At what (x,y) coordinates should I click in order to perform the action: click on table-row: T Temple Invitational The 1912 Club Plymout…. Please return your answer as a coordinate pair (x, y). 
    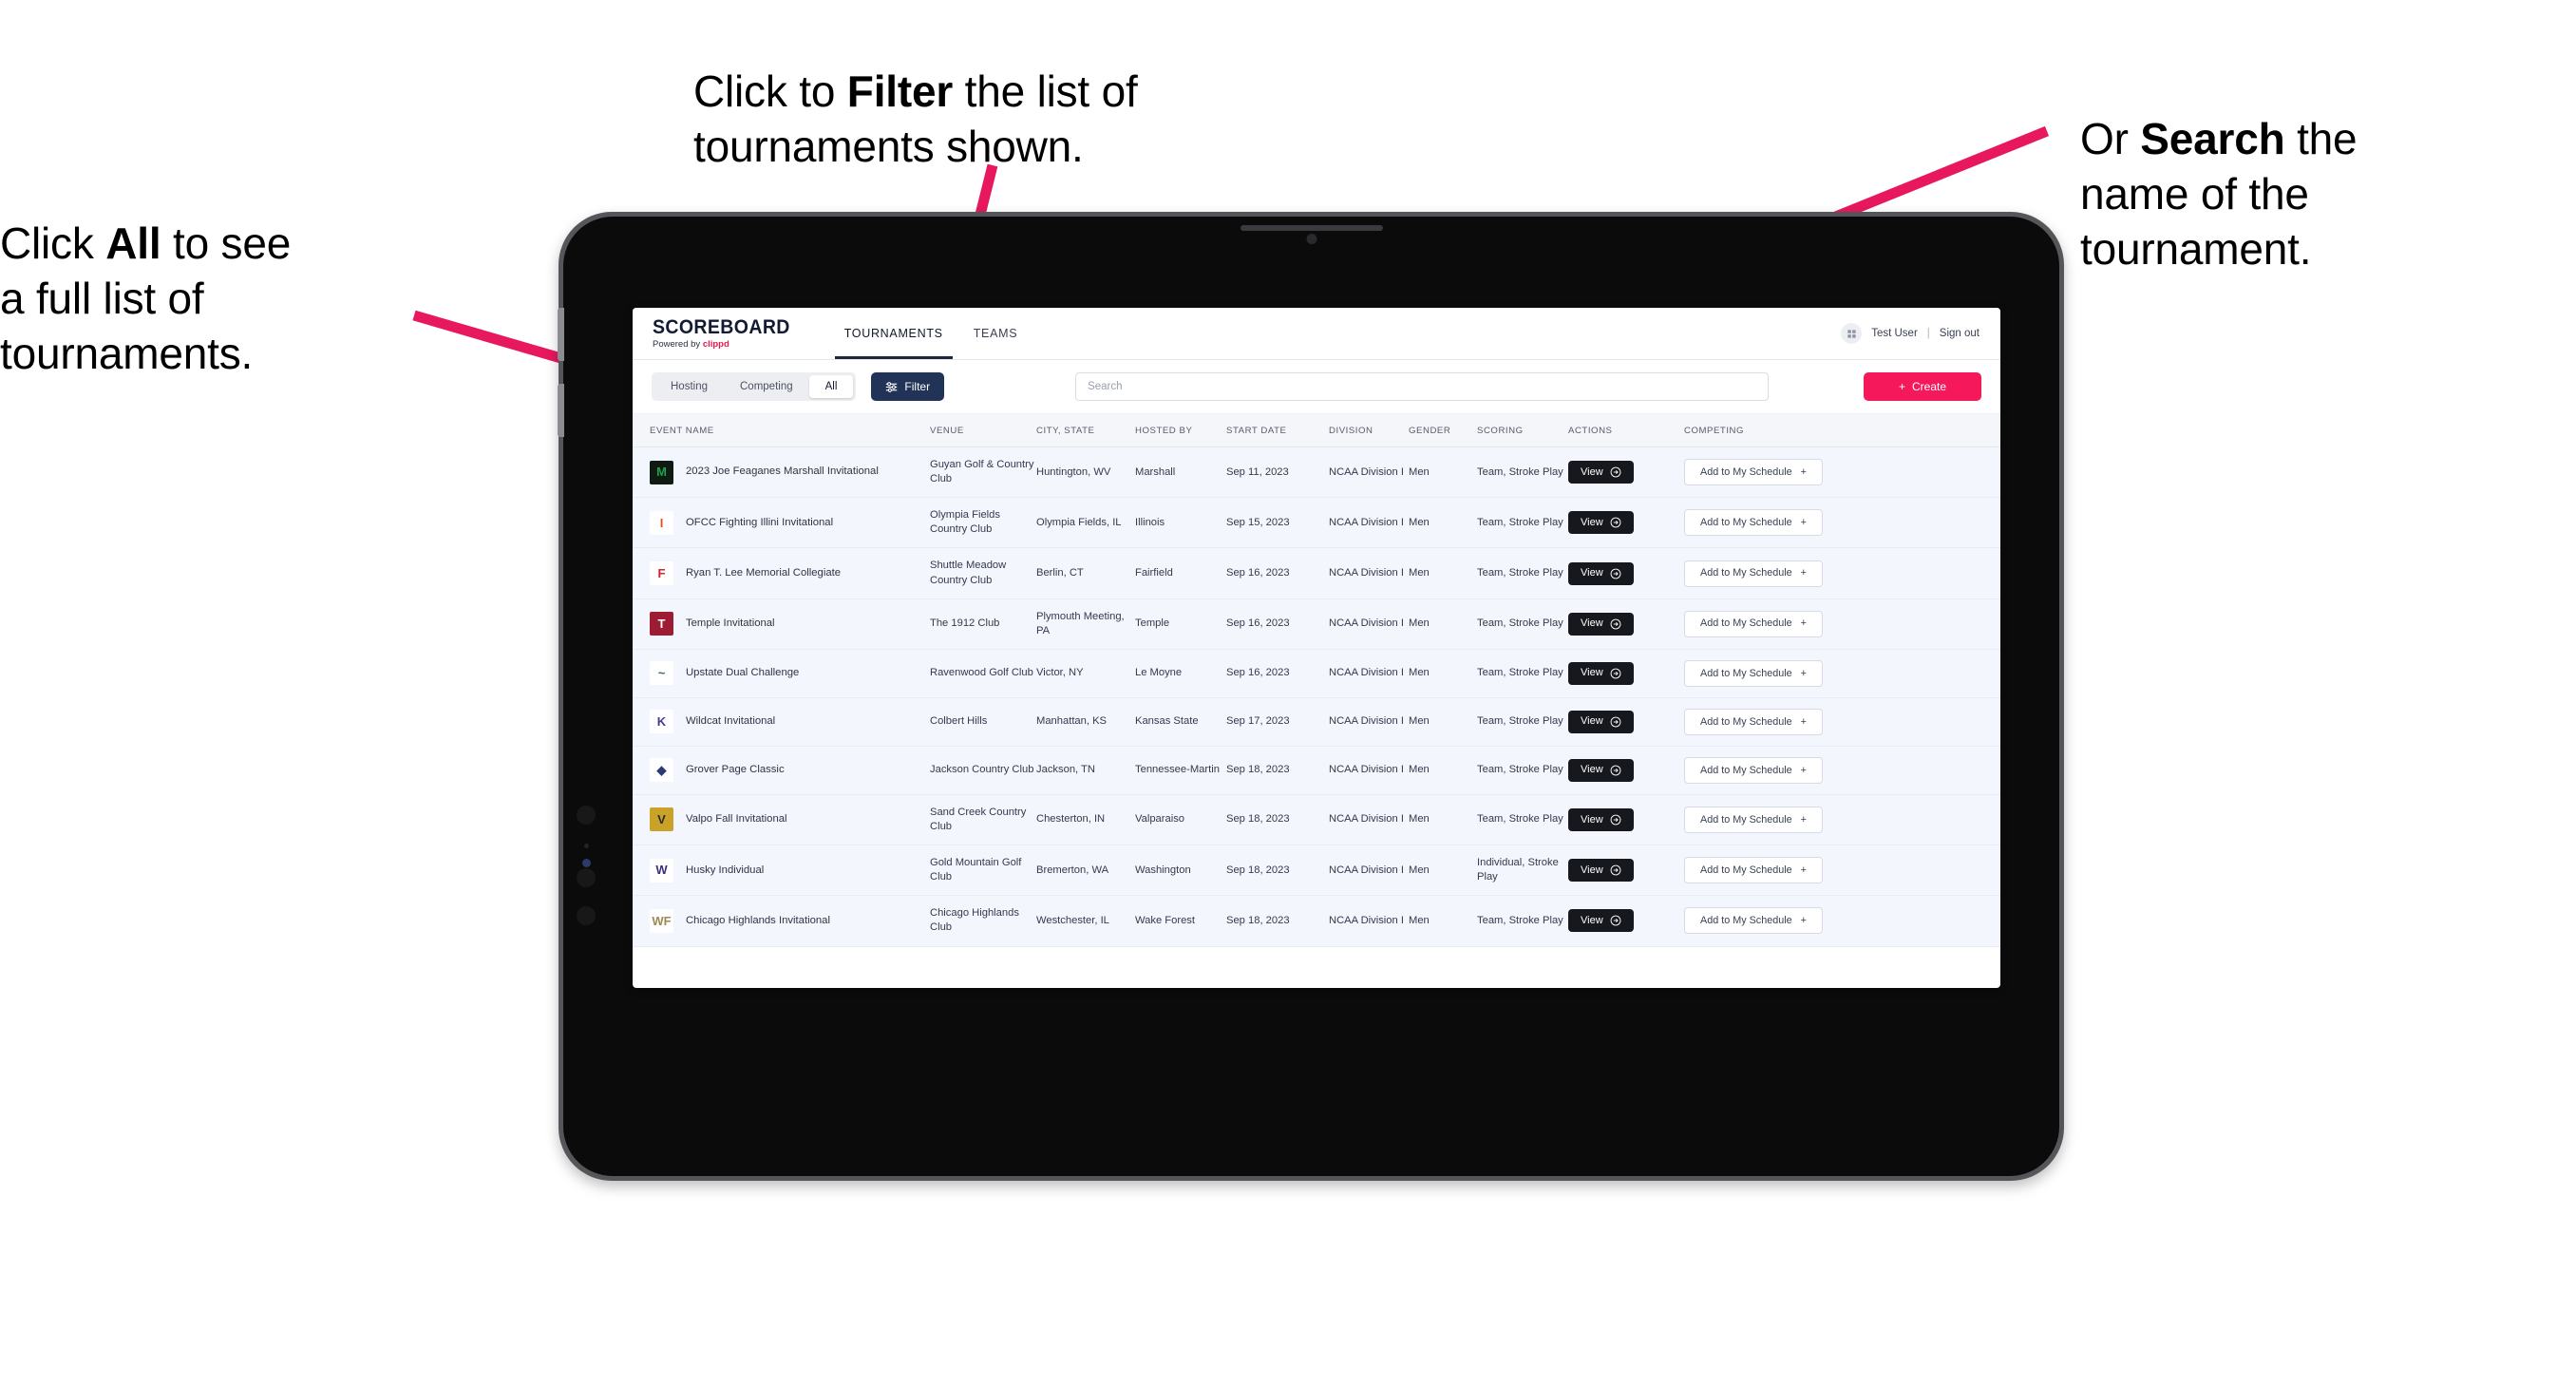
    Looking at the image, I should click on (1316, 624).